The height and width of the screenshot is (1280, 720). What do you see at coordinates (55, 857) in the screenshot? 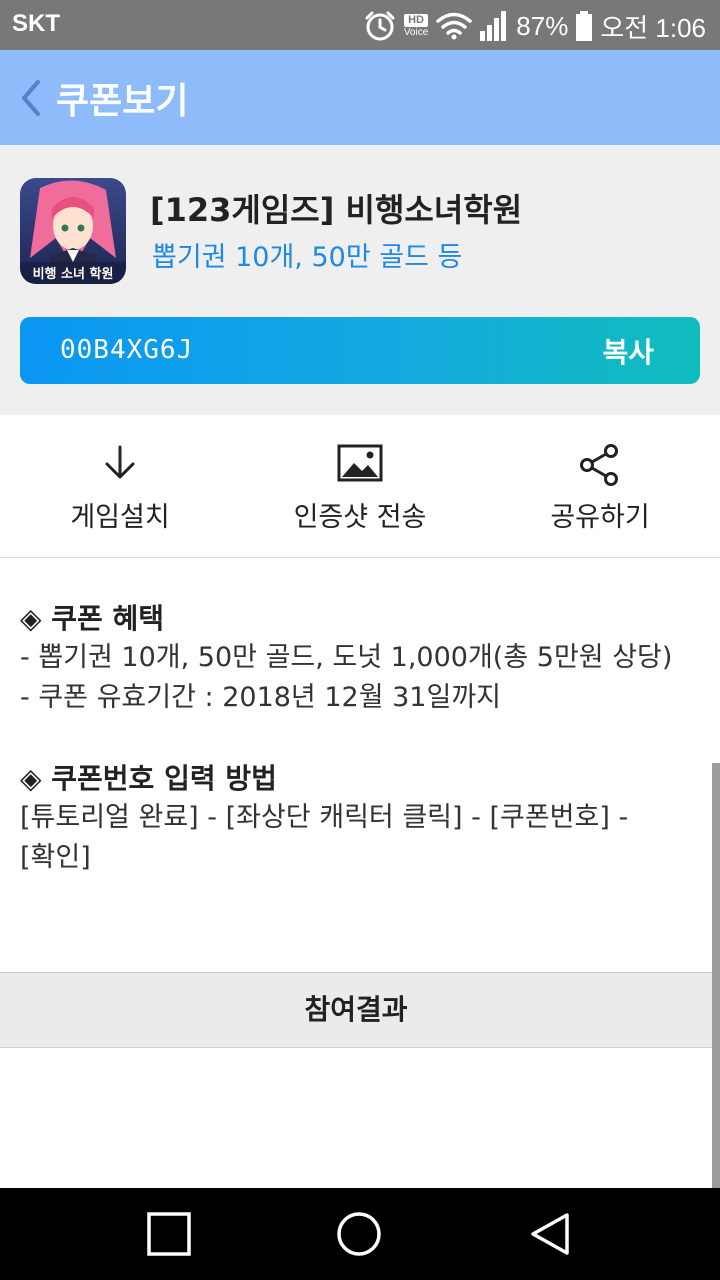
I see `howto-line: [확인]` at bounding box center [55, 857].